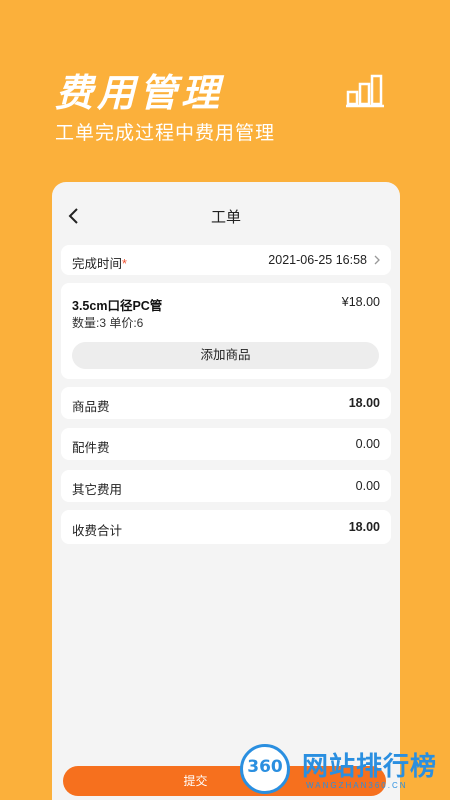 This screenshot has height=800, width=450. I want to click on product-card: 3.5cm口径PC管 ¥18.00 数量:3 单价:6 添加商品, so click(226, 331).